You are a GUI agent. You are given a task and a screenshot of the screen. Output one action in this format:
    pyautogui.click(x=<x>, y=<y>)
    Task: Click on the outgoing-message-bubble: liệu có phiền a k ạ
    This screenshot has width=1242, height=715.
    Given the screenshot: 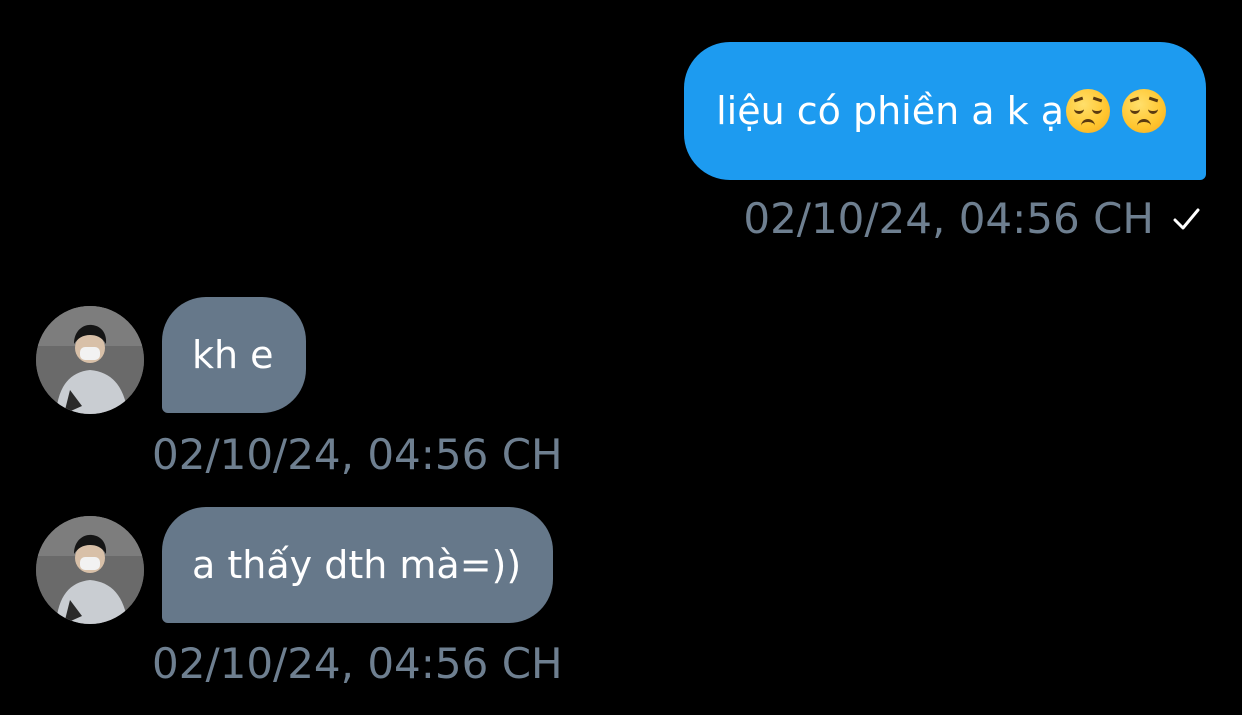 What is the action you would take?
    pyautogui.click(x=945, y=111)
    